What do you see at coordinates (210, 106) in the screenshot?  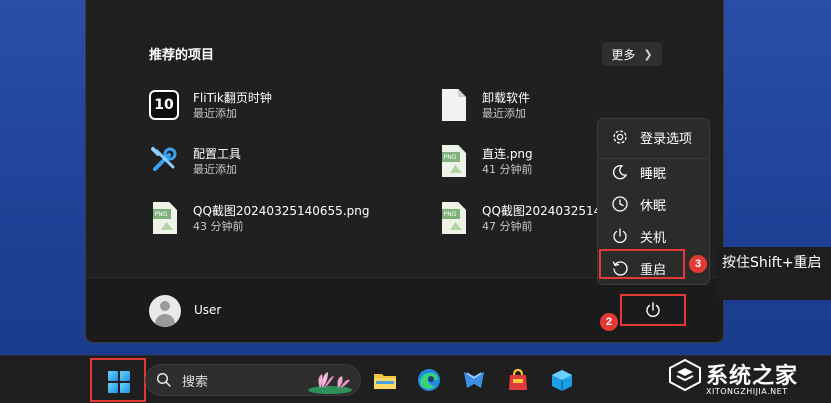 I see `recommended-item-fliptik: 10 FliTik翻页时钟 最近添加` at bounding box center [210, 106].